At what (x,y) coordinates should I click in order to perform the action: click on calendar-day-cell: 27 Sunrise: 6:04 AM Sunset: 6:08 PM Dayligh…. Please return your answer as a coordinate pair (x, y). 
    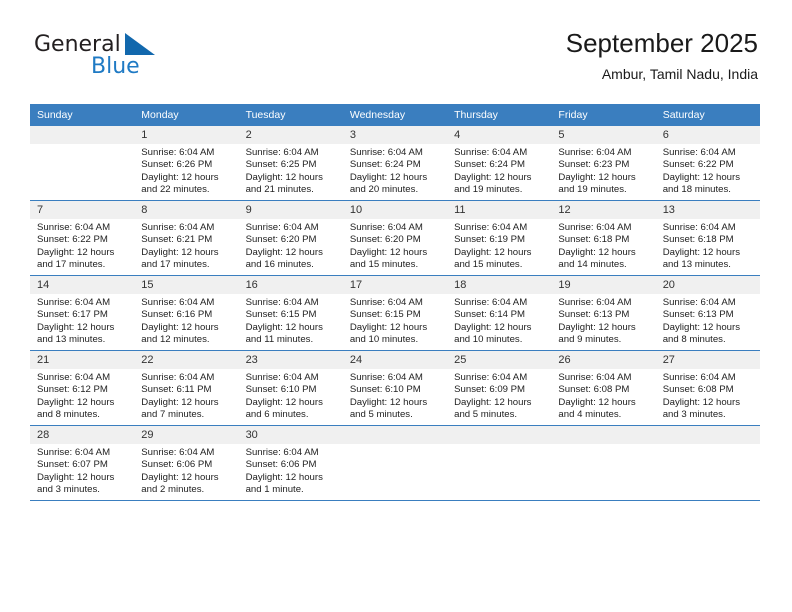
    Looking at the image, I should click on (707, 388).